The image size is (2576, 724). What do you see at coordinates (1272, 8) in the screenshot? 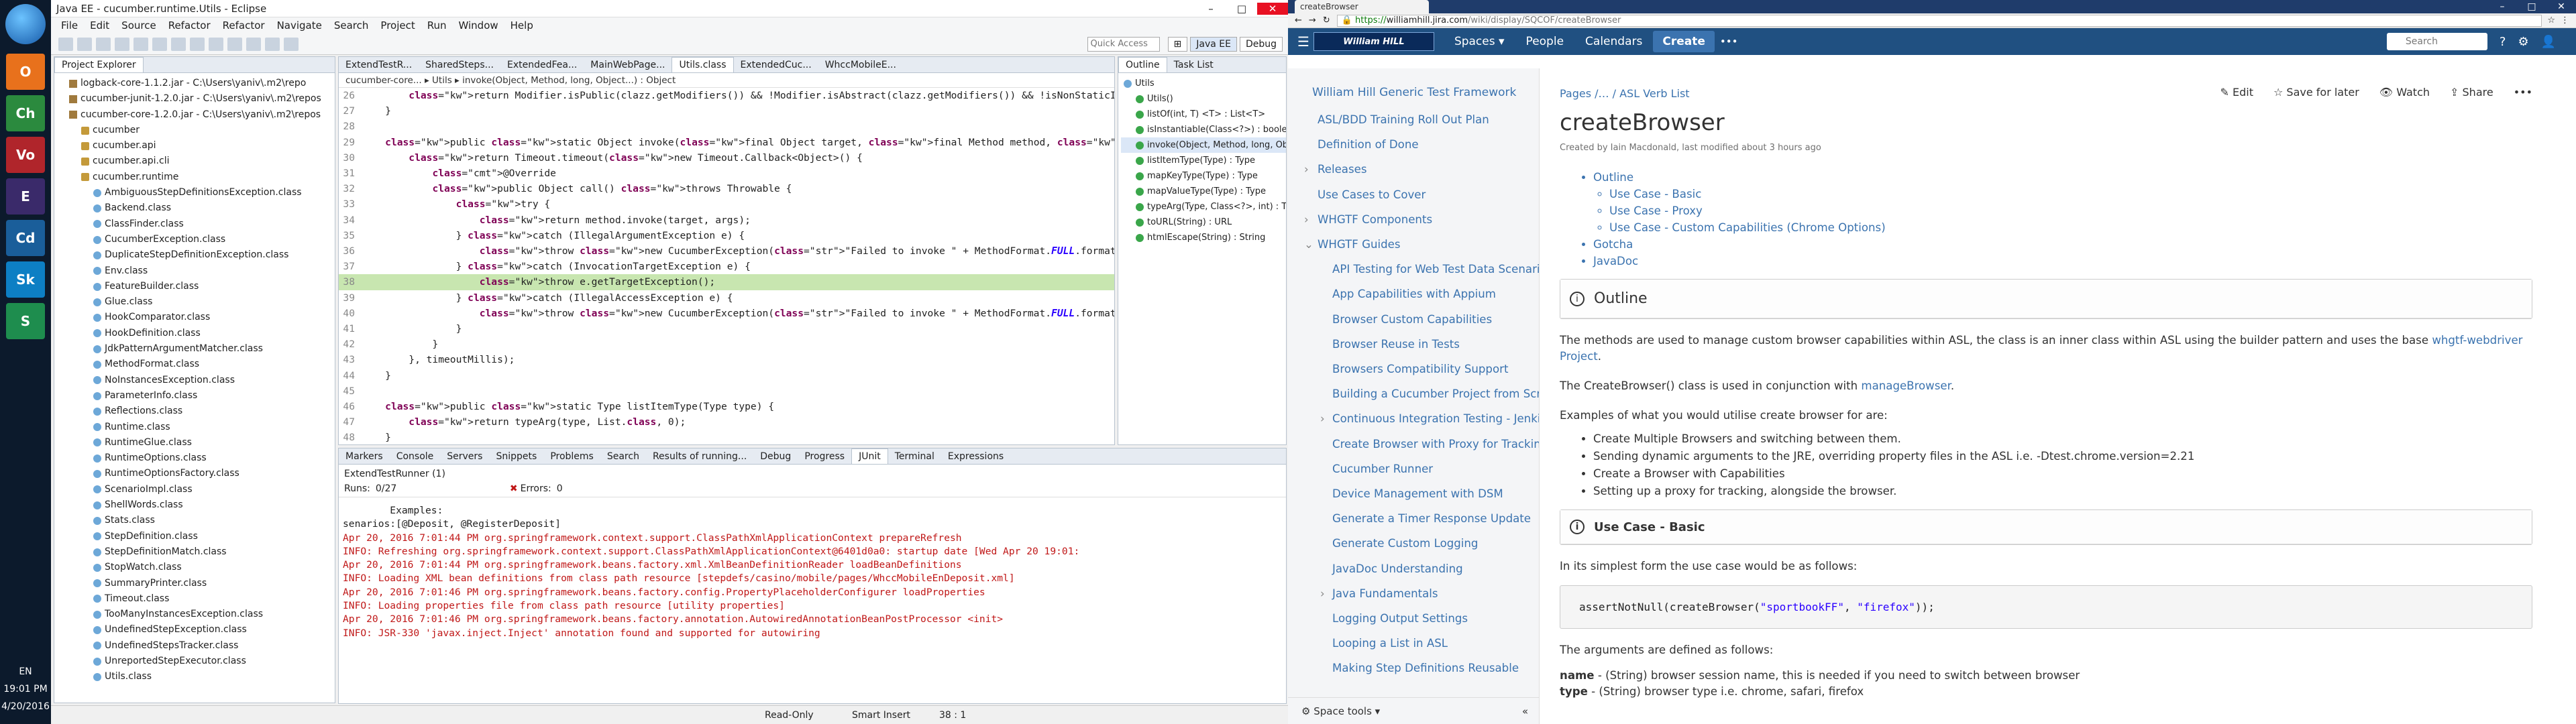
I see `close-icon: ✕` at bounding box center [1272, 8].